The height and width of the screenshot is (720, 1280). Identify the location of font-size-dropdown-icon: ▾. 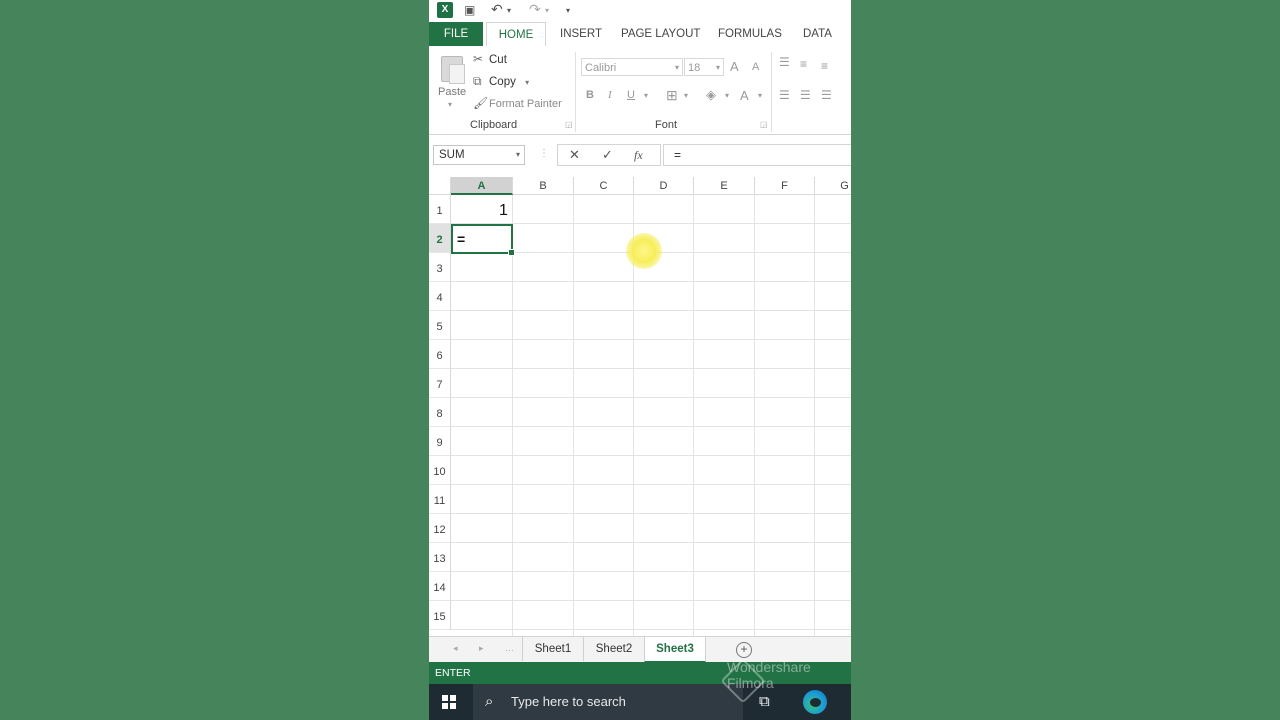
(717, 67).